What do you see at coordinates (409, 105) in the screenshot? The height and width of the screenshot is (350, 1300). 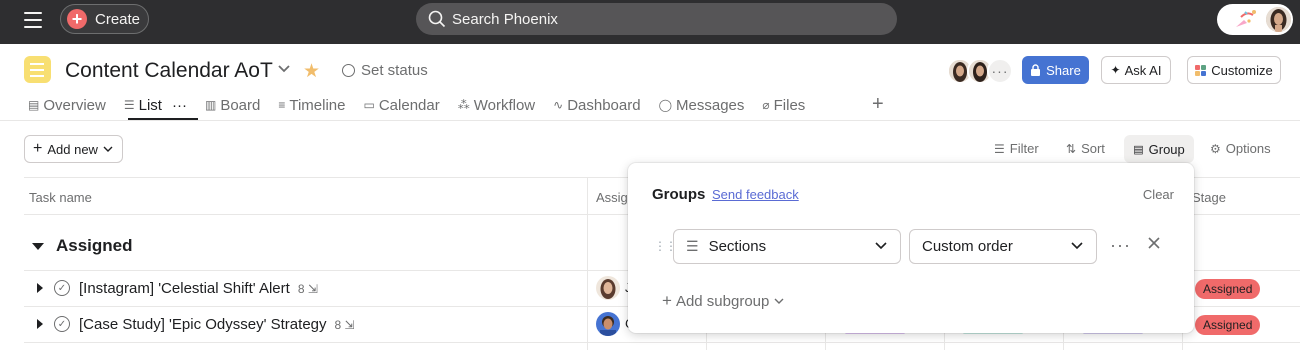 I see `tab-label: Calendar` at bounding box center [409, 105].